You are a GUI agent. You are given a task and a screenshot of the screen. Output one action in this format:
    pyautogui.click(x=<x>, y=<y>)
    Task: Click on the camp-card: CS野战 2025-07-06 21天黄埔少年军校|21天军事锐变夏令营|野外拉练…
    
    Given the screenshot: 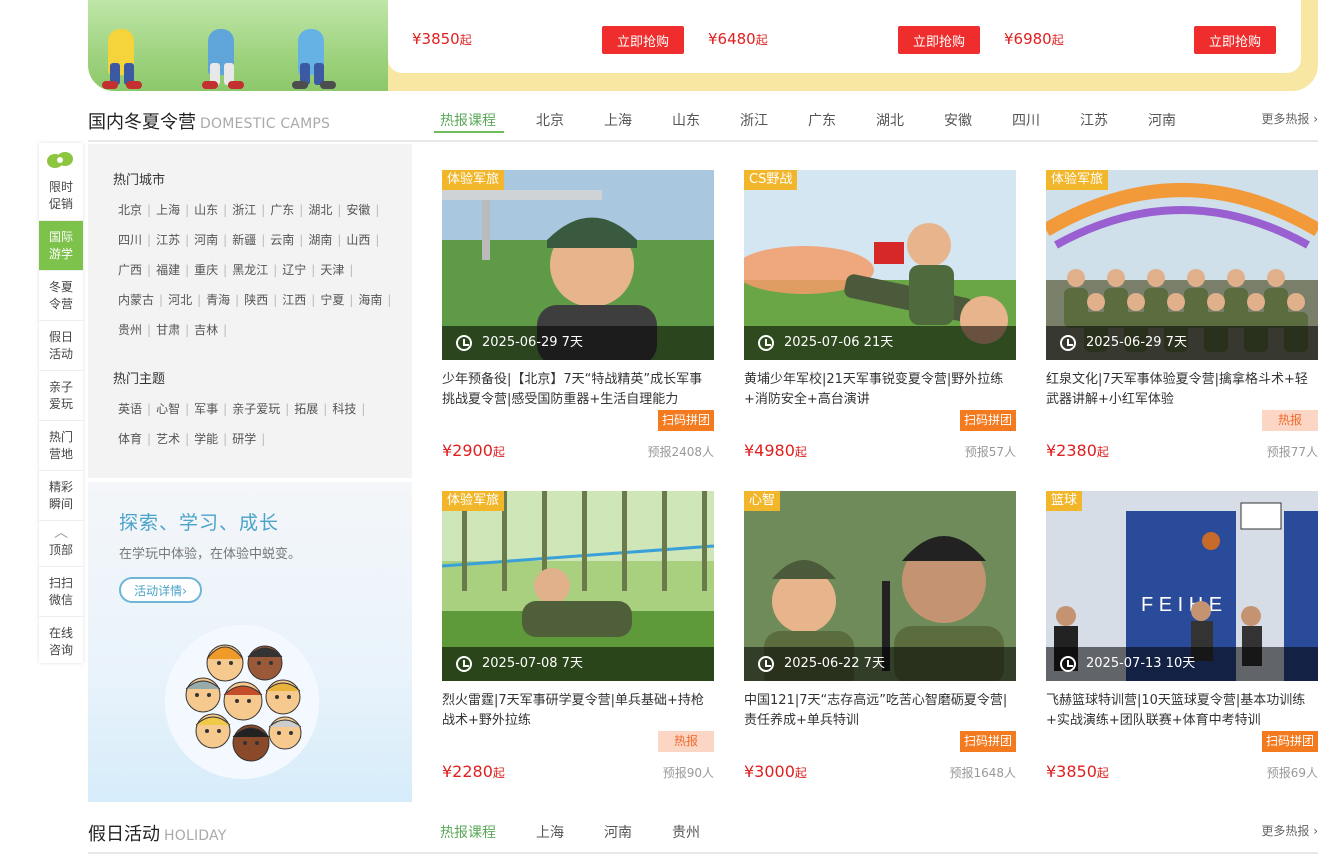 What is the action you would take?
    pyautogui.click(x=880, y=315)
    